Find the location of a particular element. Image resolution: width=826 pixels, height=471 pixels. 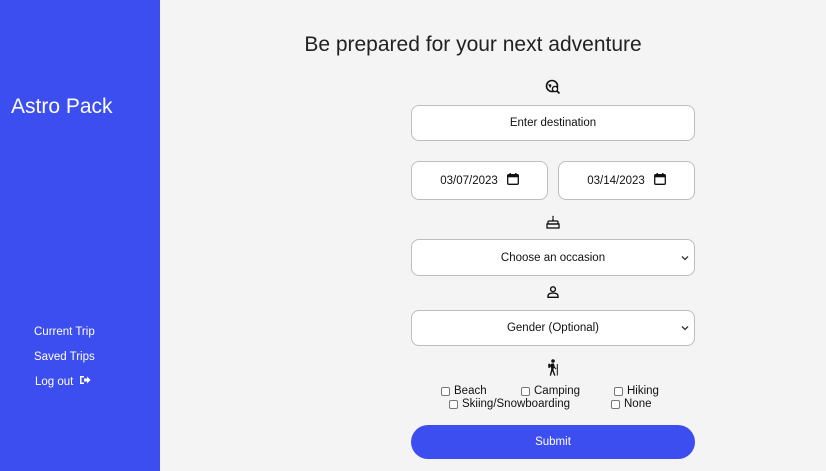

sidebar-item-saved-trips: Saved Trips is located at coordinates (64, 357).